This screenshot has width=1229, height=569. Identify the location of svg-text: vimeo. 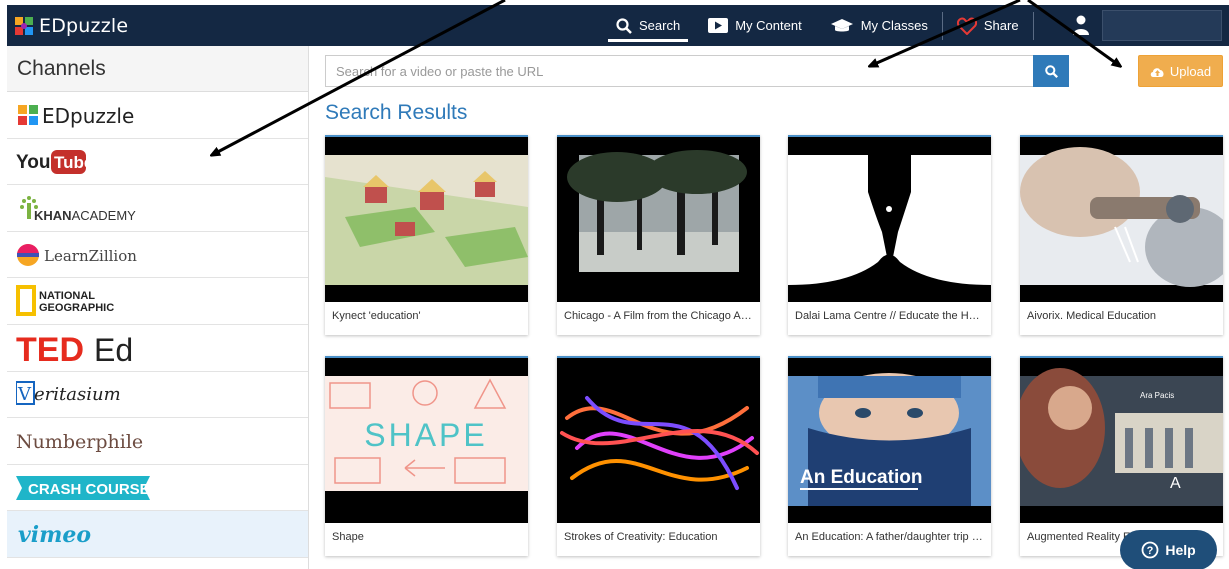
(54, 535).